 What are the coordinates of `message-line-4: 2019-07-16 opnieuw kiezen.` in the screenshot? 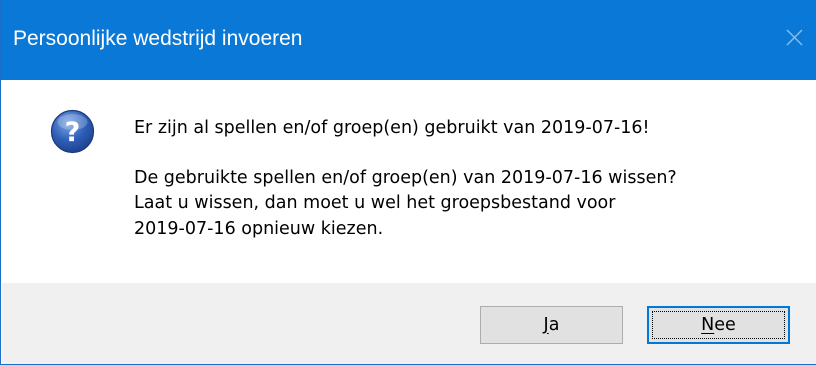 It's located at (259, 229).